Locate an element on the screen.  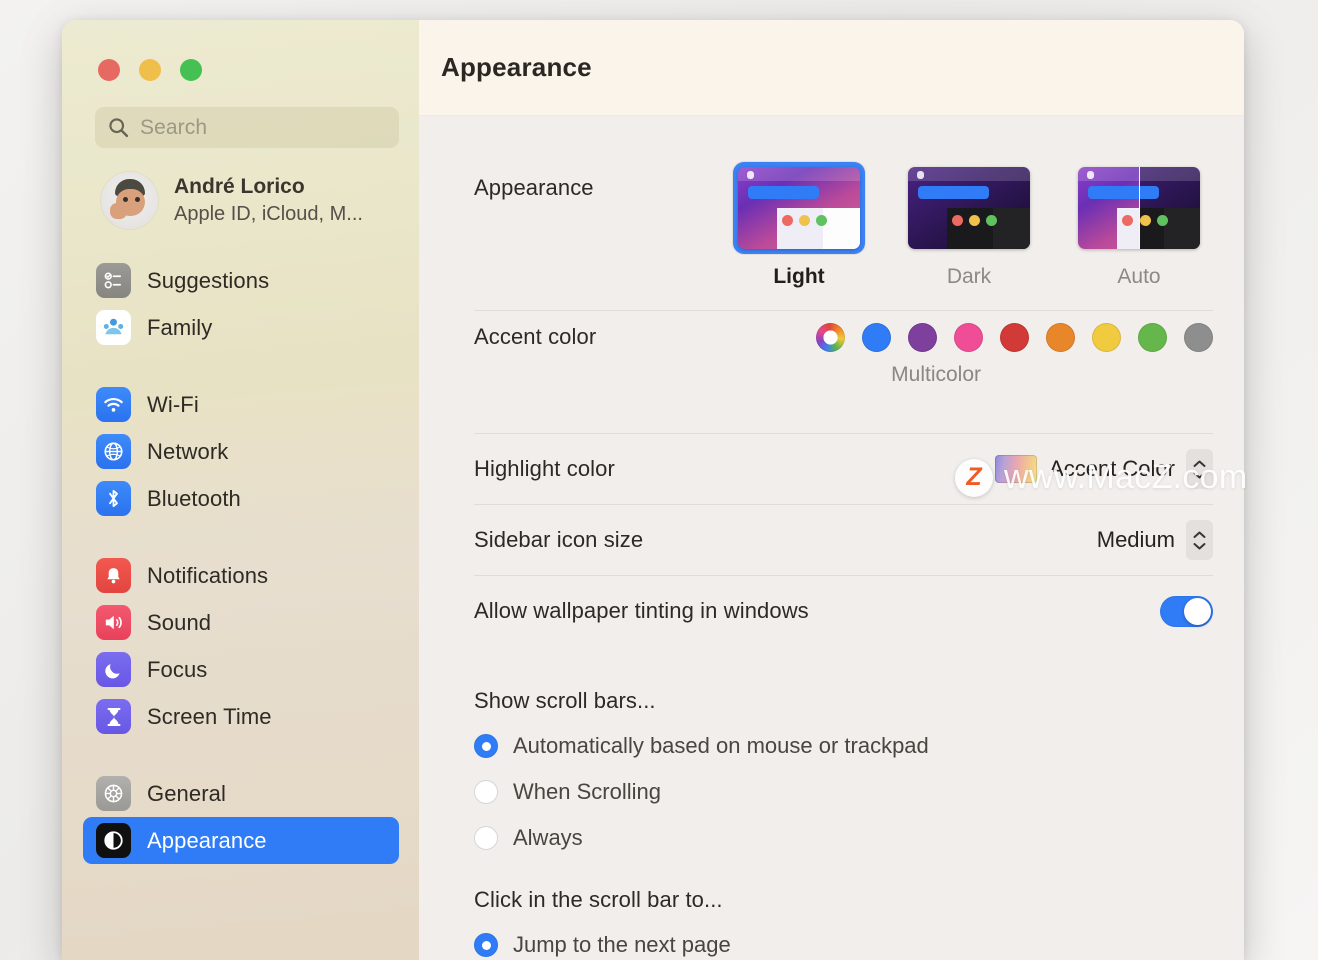
sidebar-icon-size-row: Sidebar icon size Medium is located at coordinates (843, 540).